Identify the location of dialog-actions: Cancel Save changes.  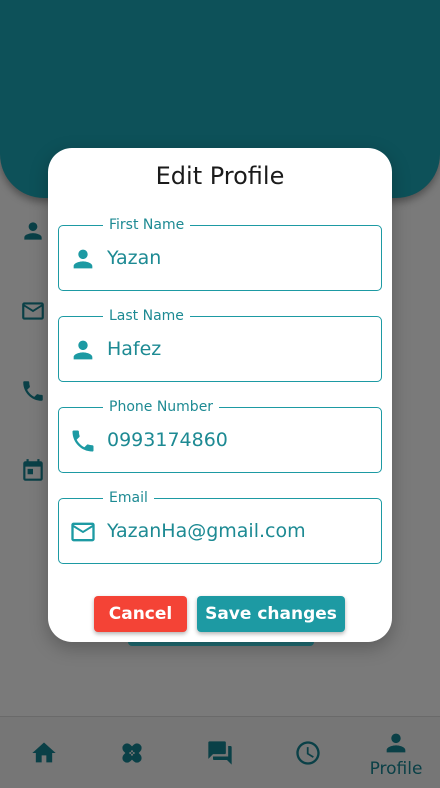
(220, 614).